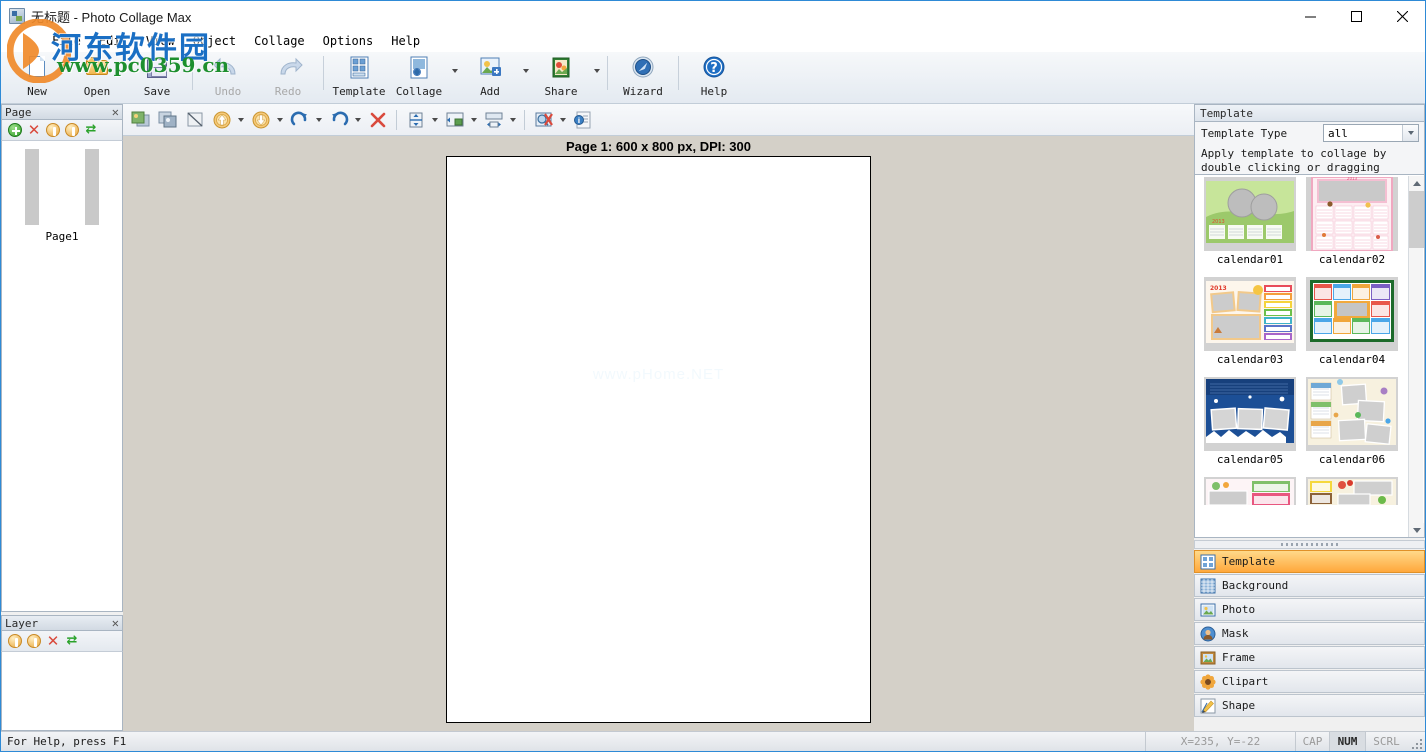  What do you see at coordinates (490, 77) in the screenshot?
I see `toolbar-add-button: Add` at bounding box center [490, 77].